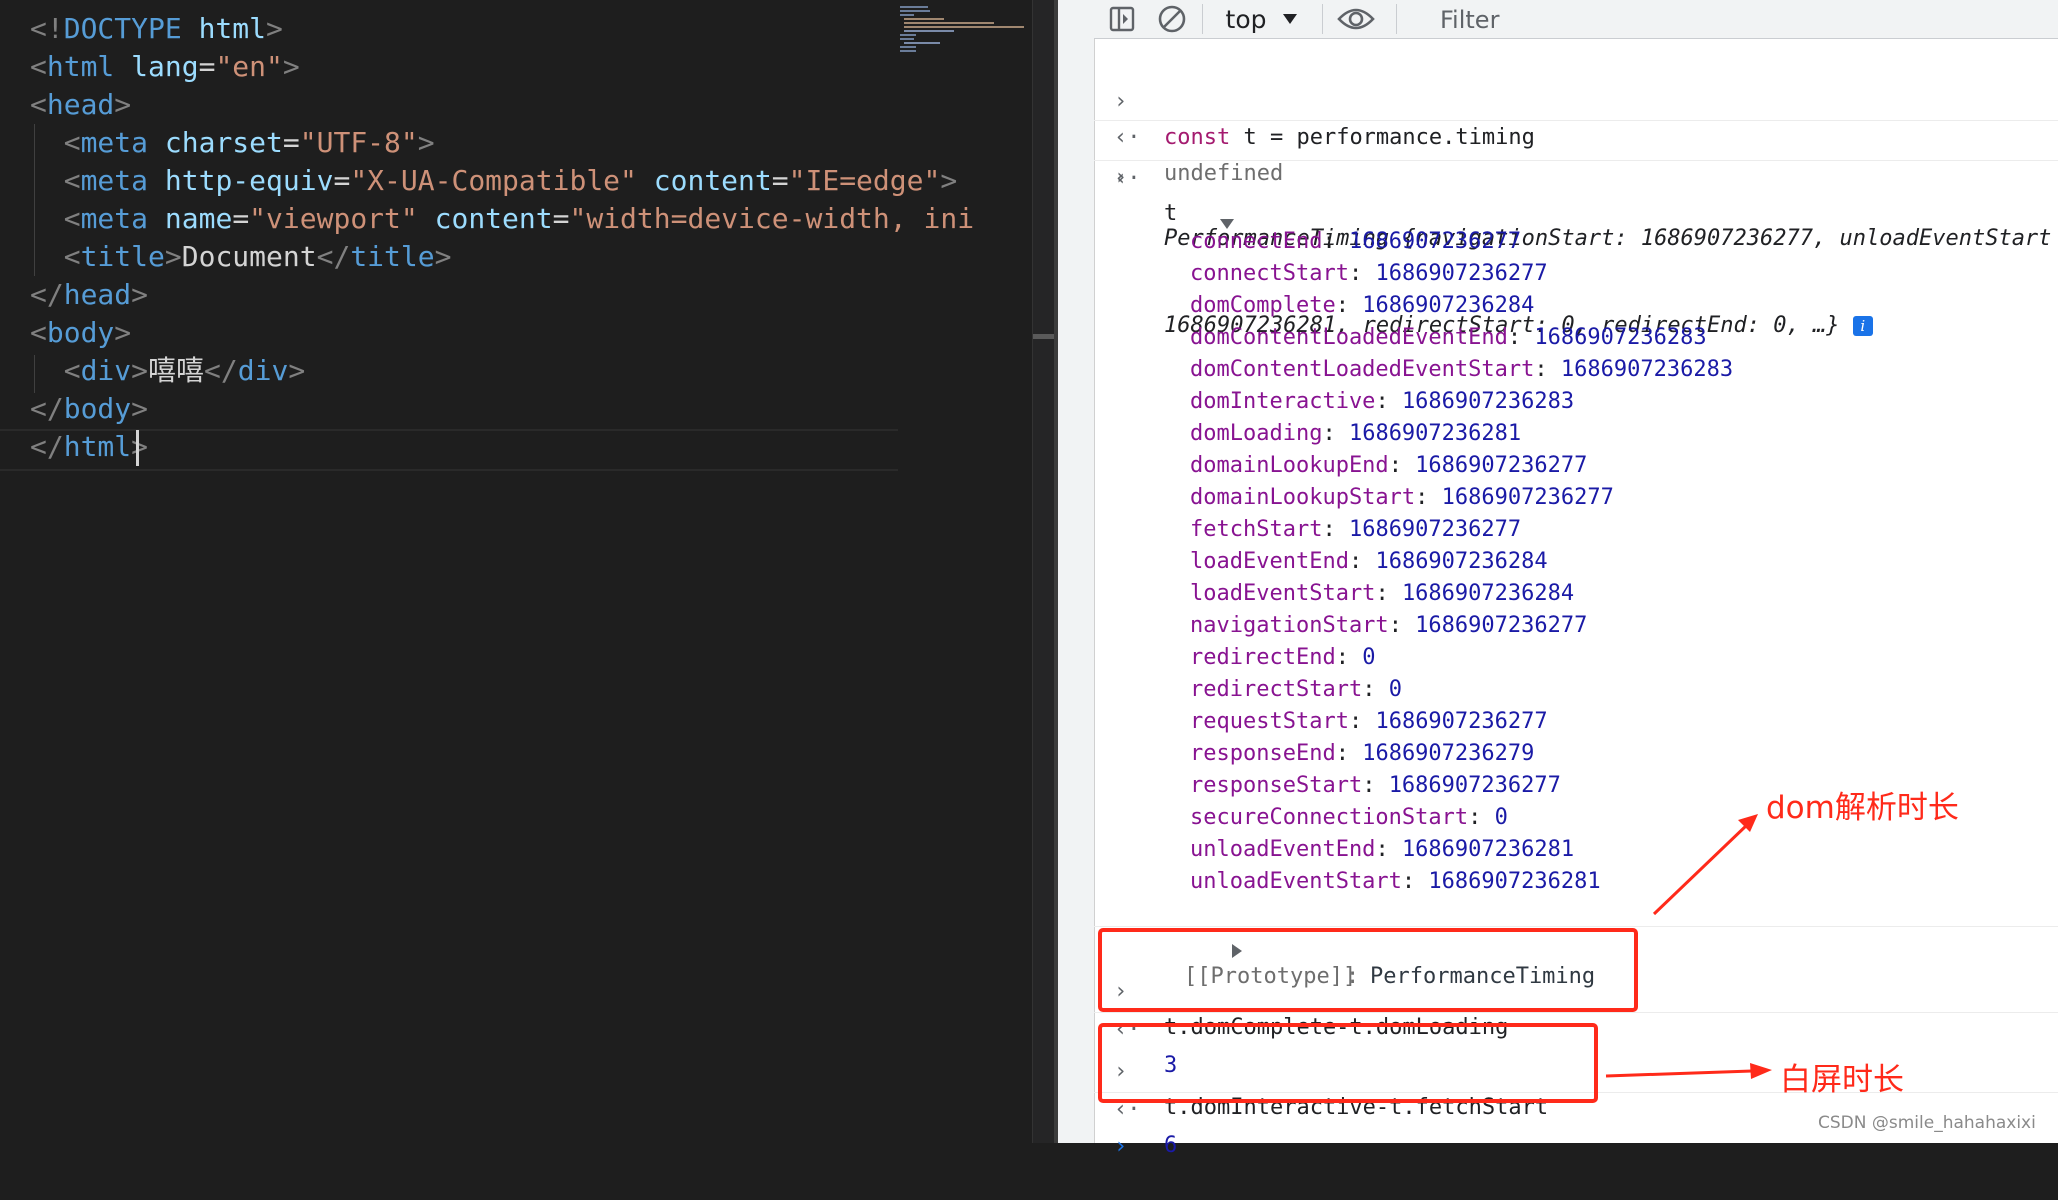 The height and width of the screenshot is (1200, 2058). I want to click on current-line-highlight, so click(449, 450).